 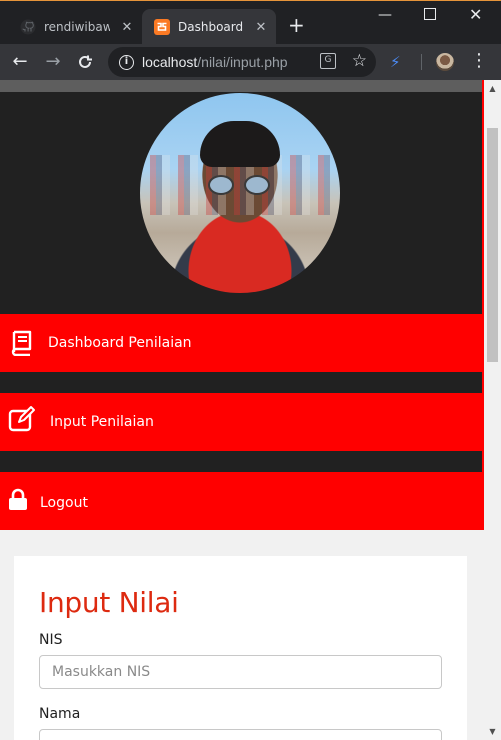 I want to click on close-window-icon: ✕, so click(x=475, y=14).